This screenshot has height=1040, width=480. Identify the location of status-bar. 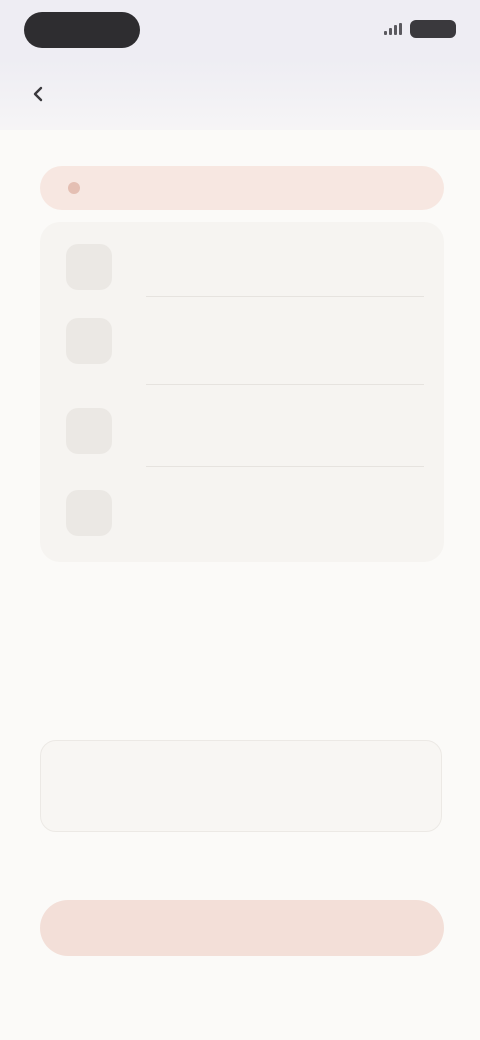
(240, 30).